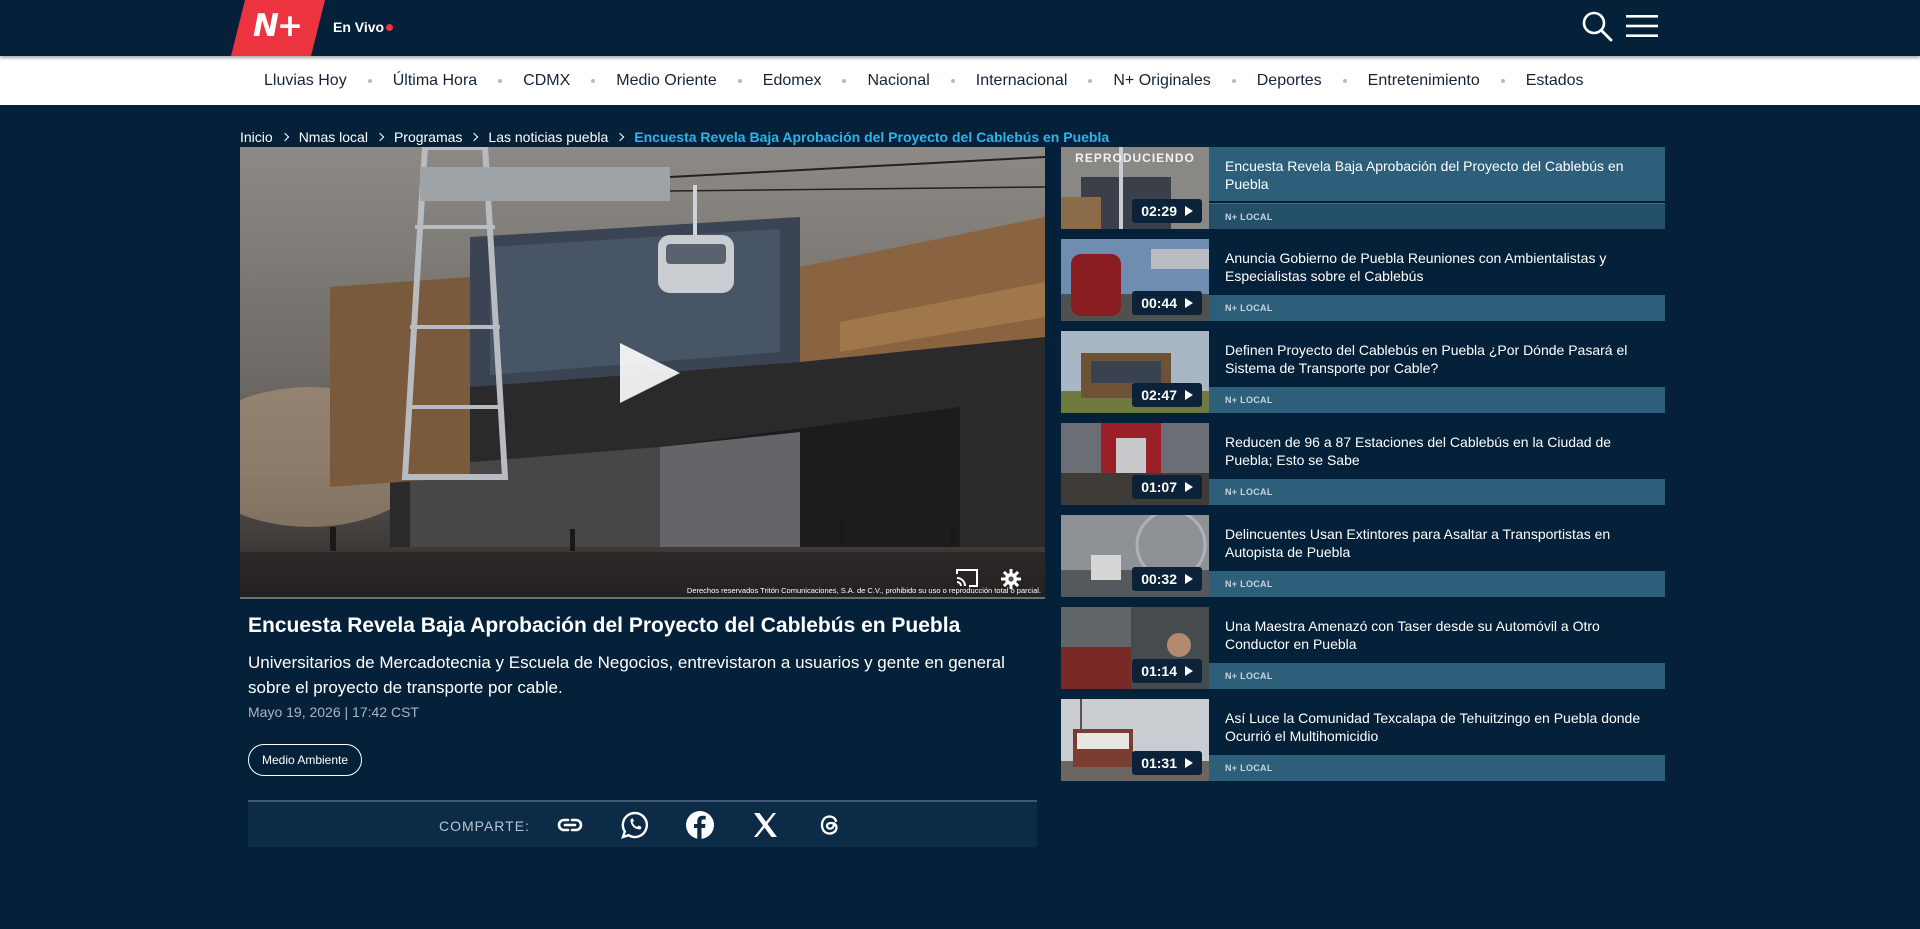 The width and height of the screenshot is (1920, 929). Describe the element at coordinates (1135, 158) in the screenshot. I see `now-playing-label: REPRODUCIENDO` at that location.